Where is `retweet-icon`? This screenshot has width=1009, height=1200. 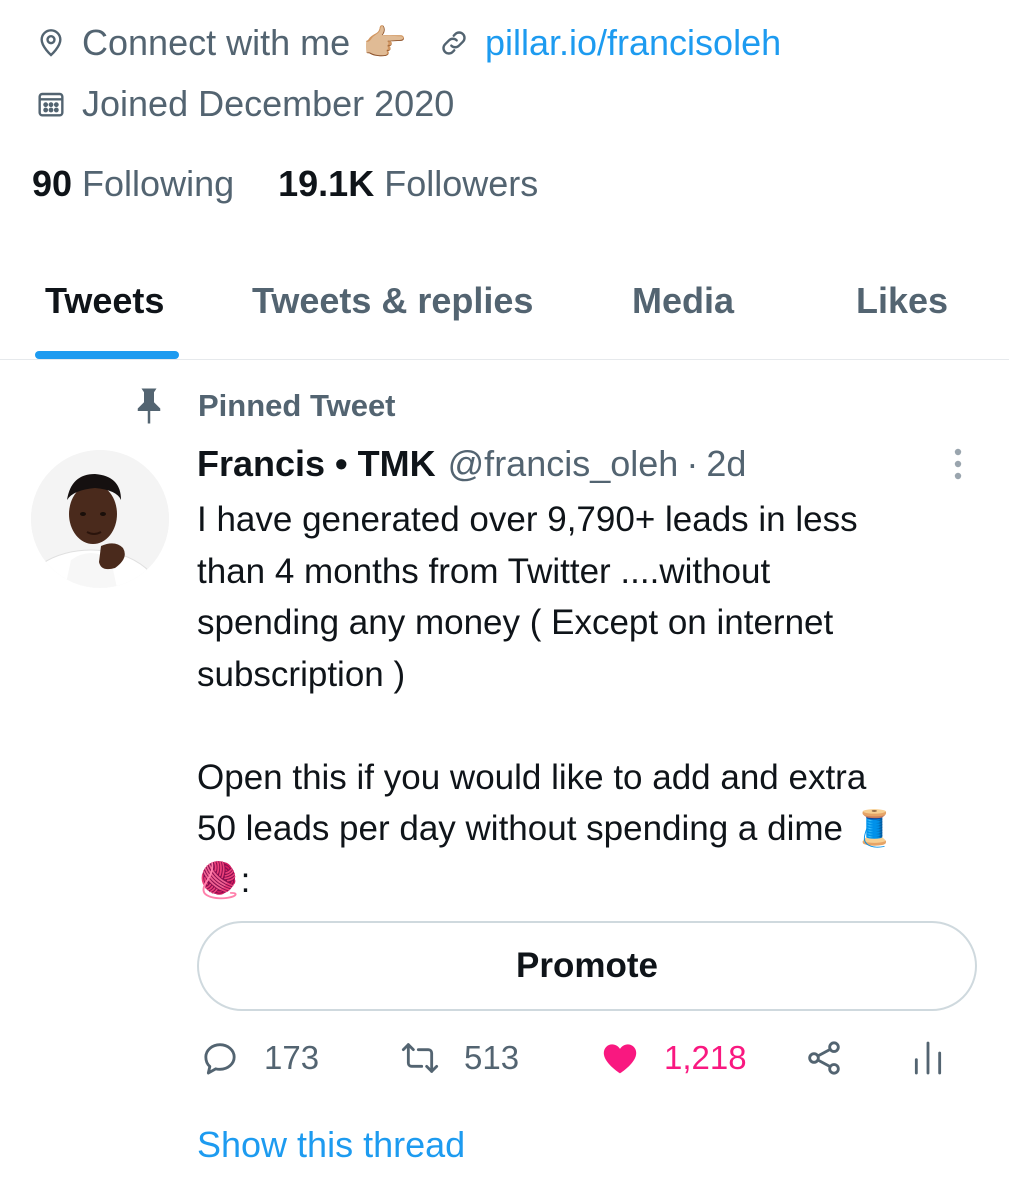 retweet-icon is located at coordinates (420, 1058).